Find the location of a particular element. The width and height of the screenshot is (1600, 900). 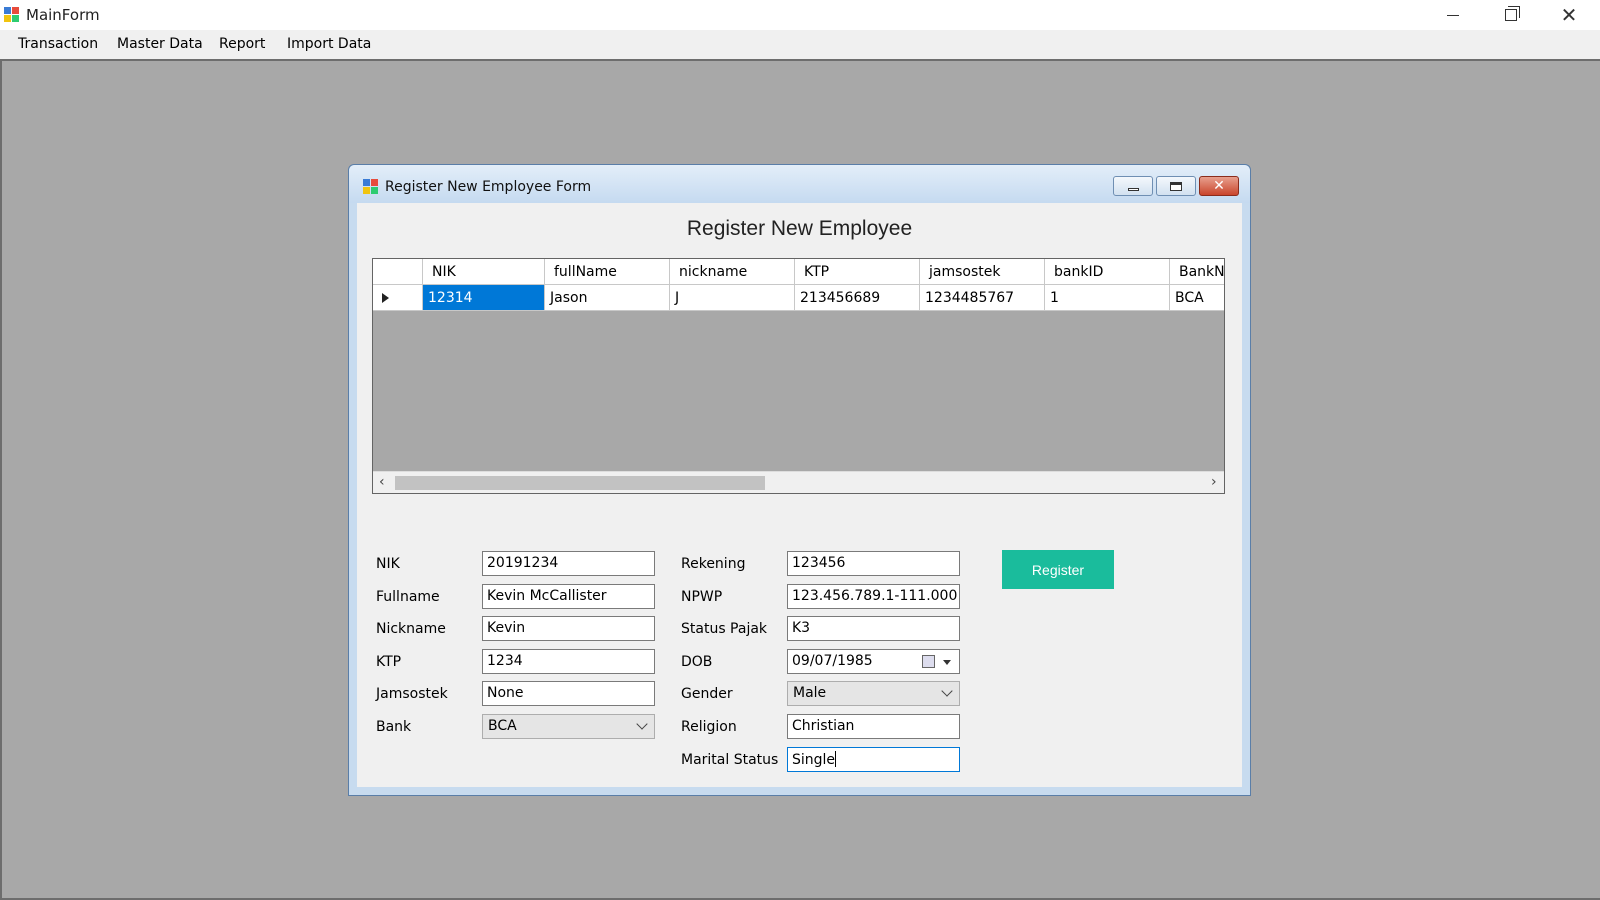

menu-report: Report is located at coordinates (242, 44).